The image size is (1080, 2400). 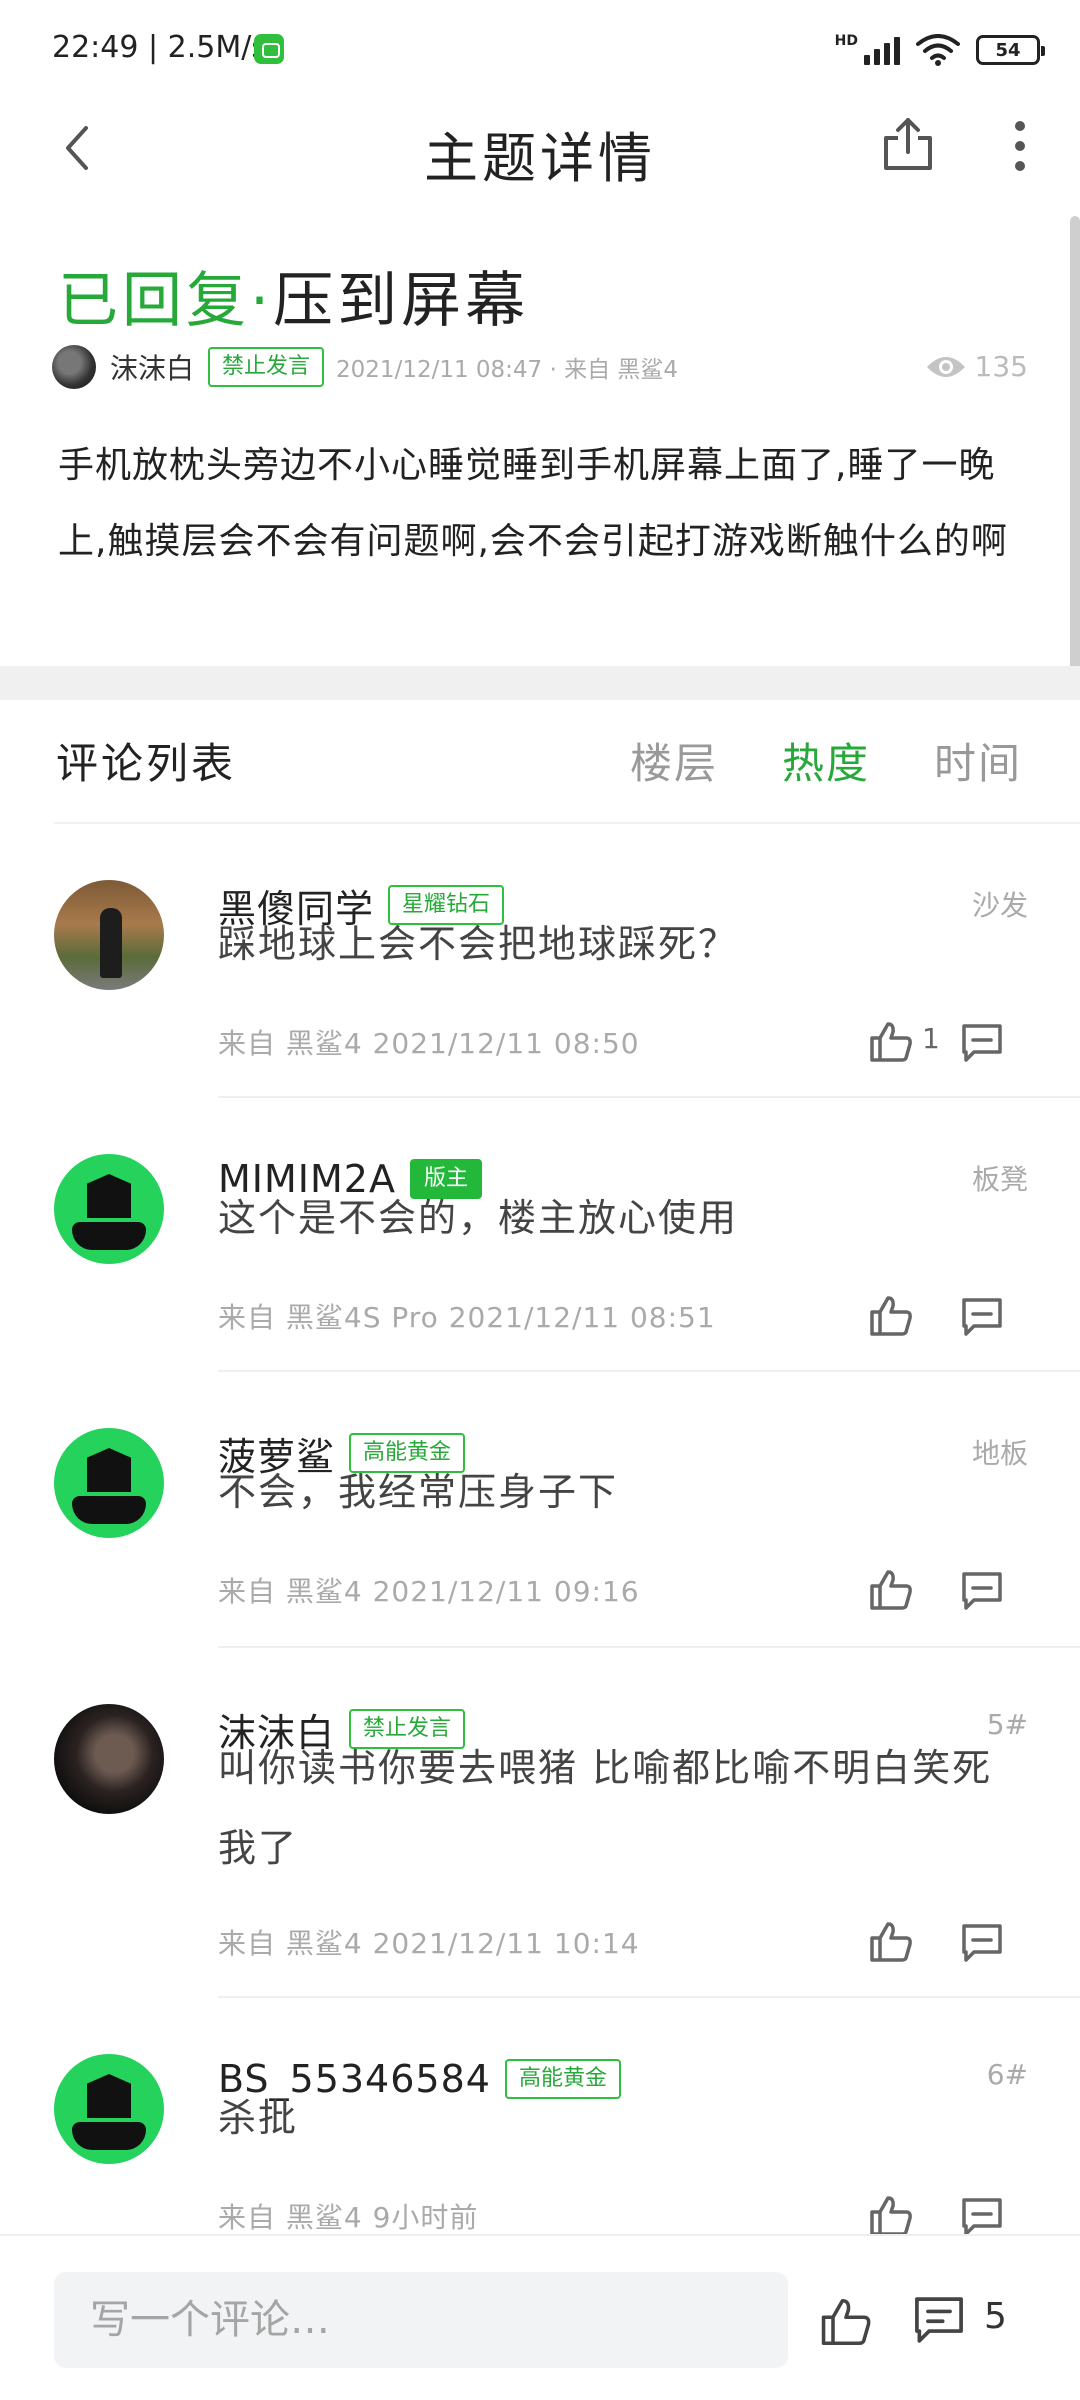 What do you see at coordinates (931, 1038) in the screenshot?
I see `like-count: 1` at bounding box center [931, 1038].